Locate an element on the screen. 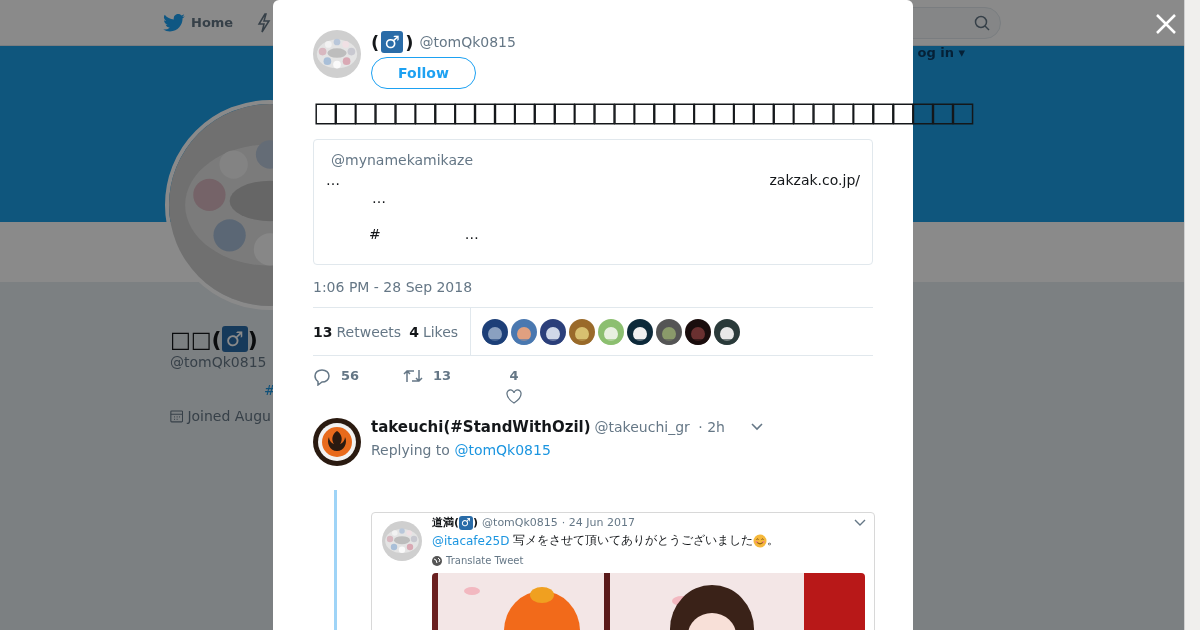  reply-author-handle: @takeuchi_gr is located at coordinates (642, 427).